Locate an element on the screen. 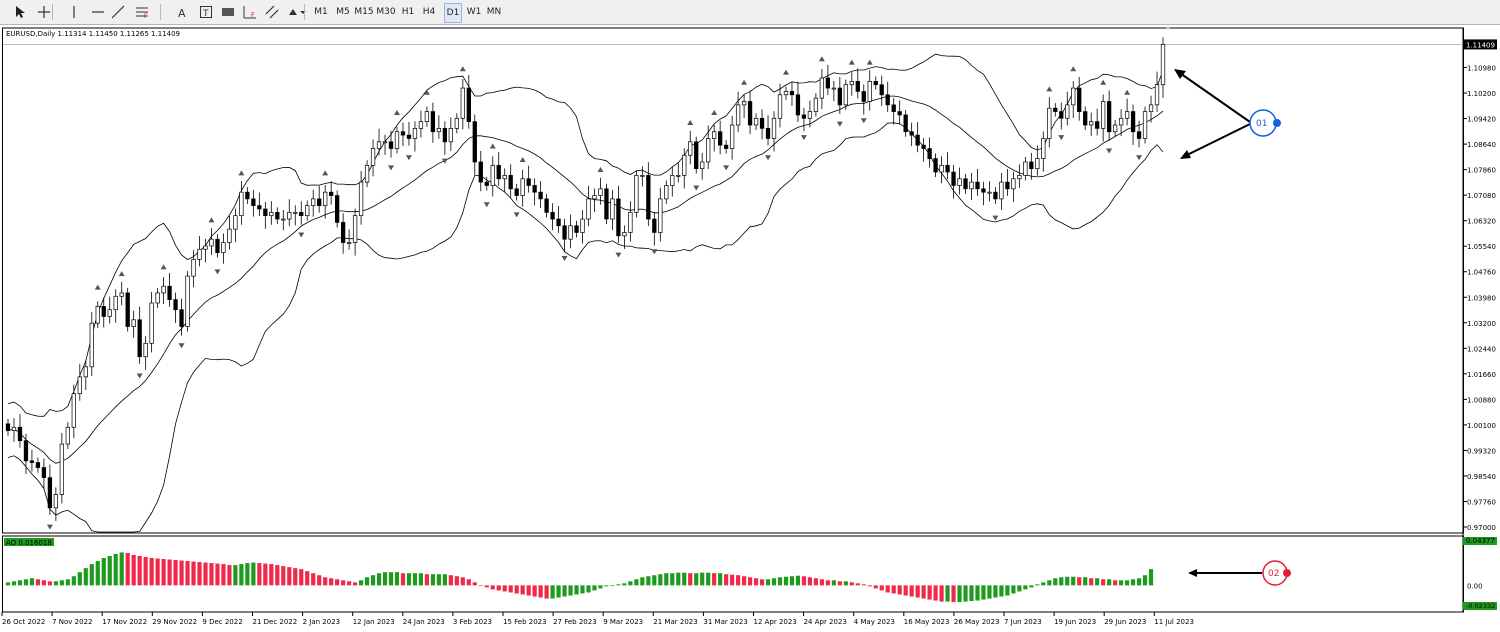  timeframe-d1: D1 is located at coordinates (453, 13).